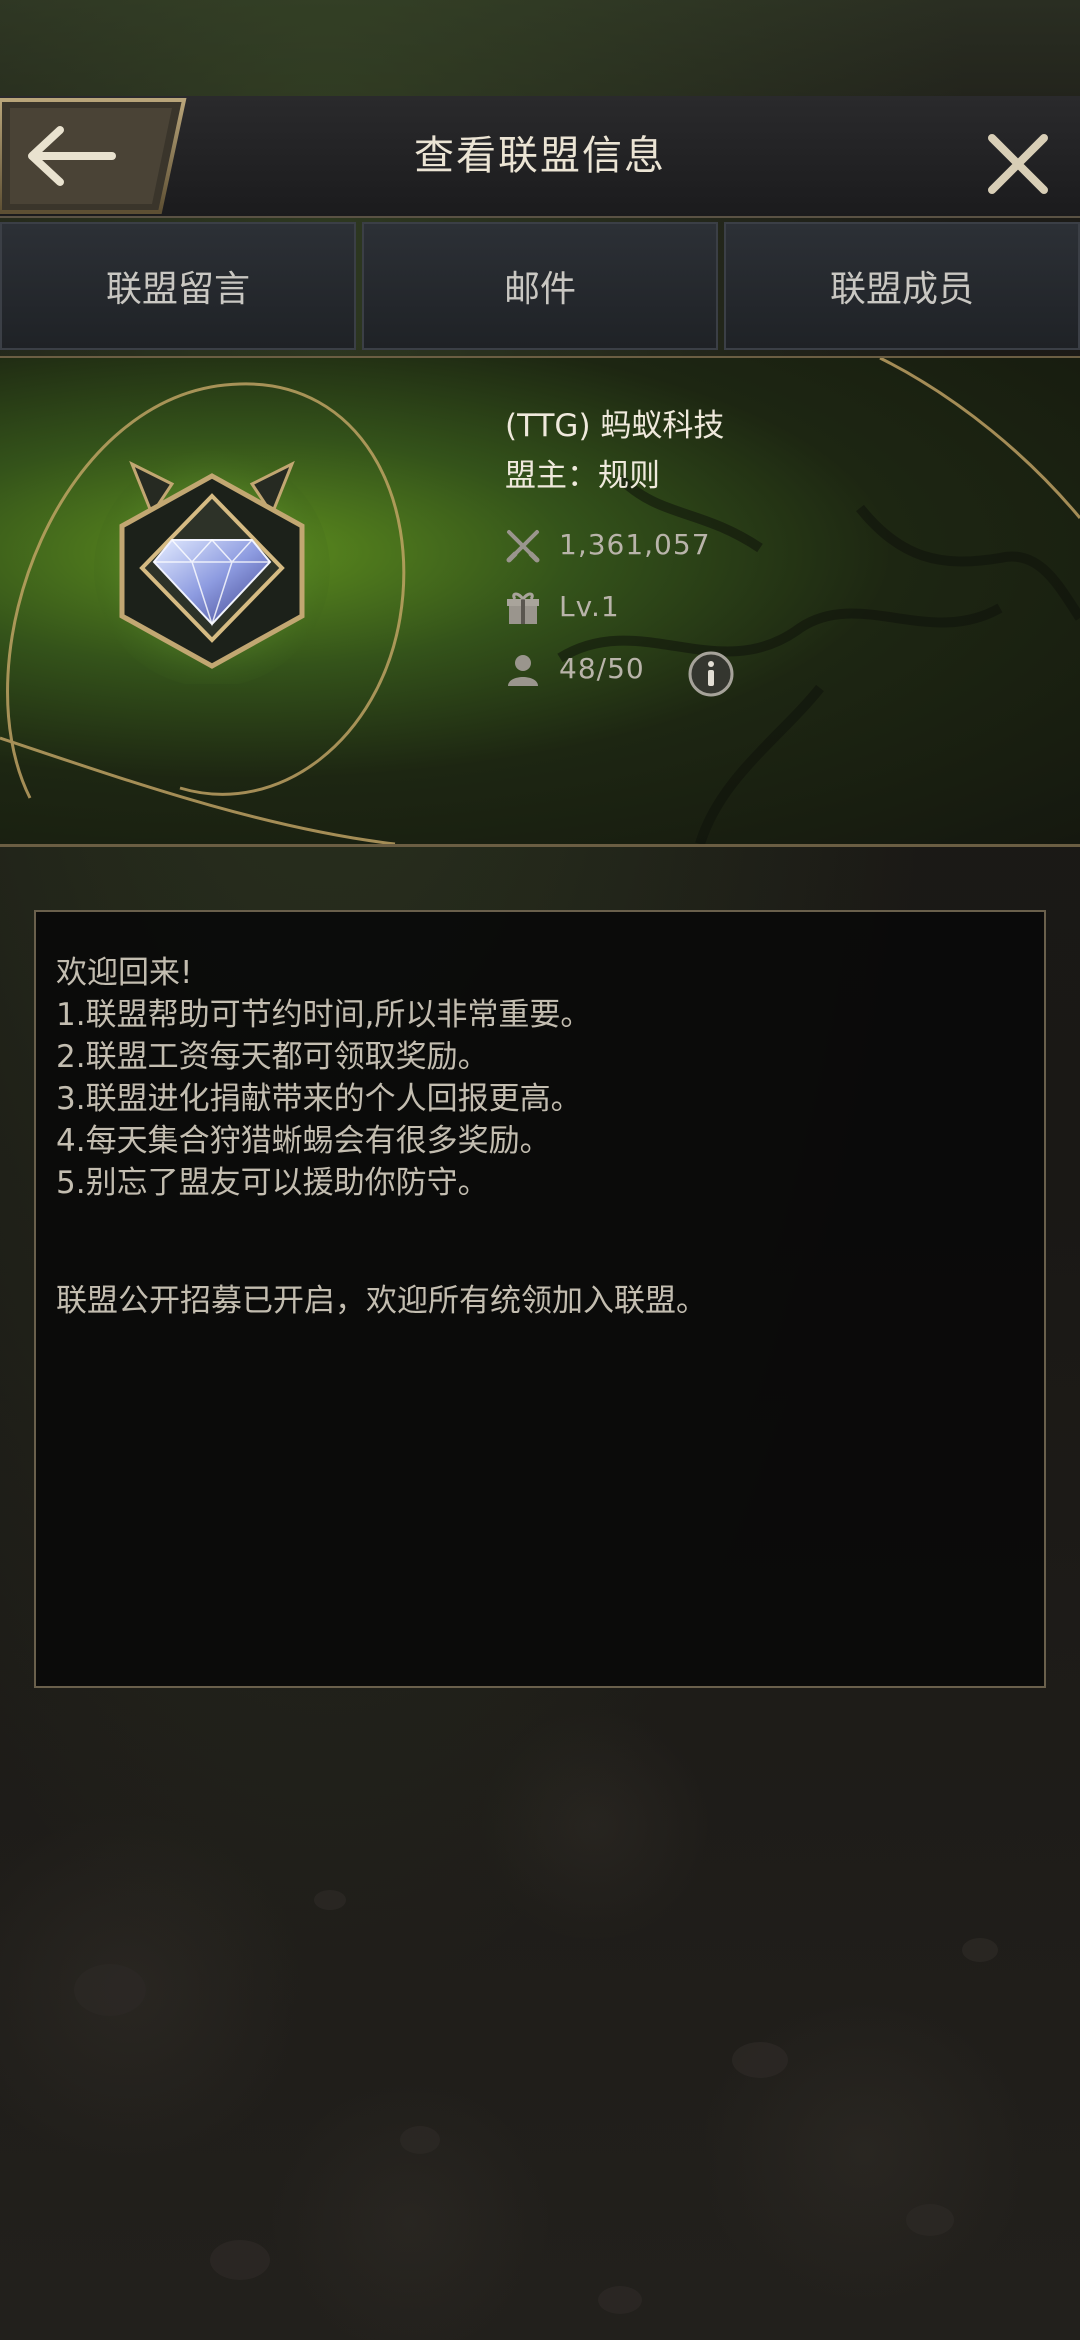 The image size is (1080, 2340). Describe the element at coordinates (124, 973) in the screenshot. I see `message-line: 欢迎回来!` at that location.